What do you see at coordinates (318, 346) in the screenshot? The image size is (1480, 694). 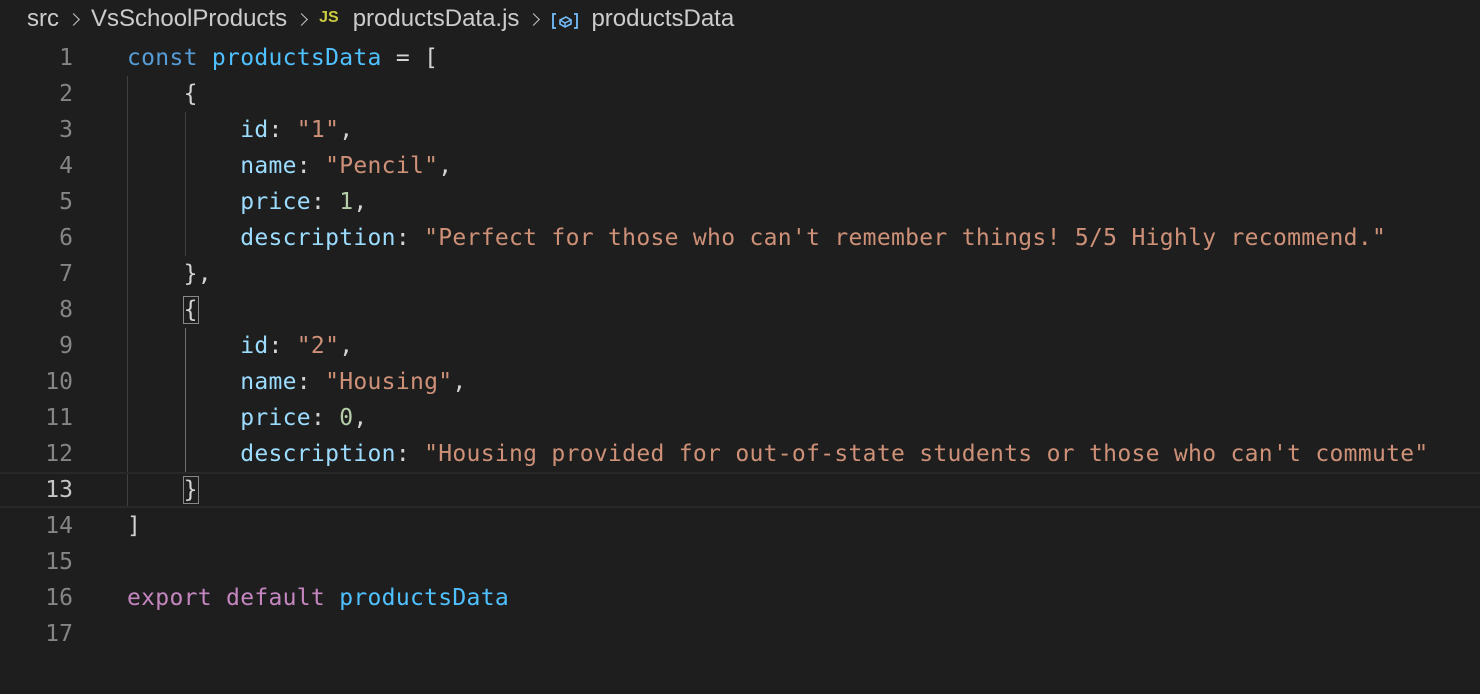 I see `code-token: "2"` at bounding box center [318, 346].